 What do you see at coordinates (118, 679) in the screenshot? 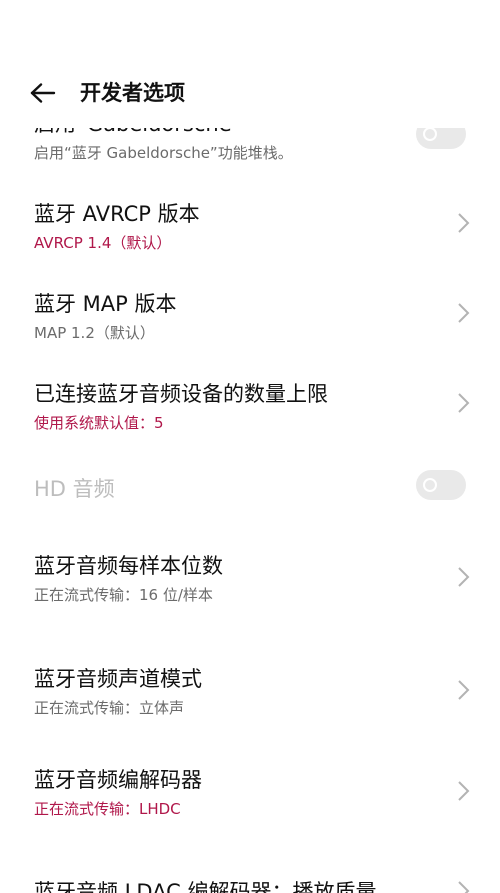
I see `row-title: 蓝牙音频声道模式` at bounding box center [118, 679].